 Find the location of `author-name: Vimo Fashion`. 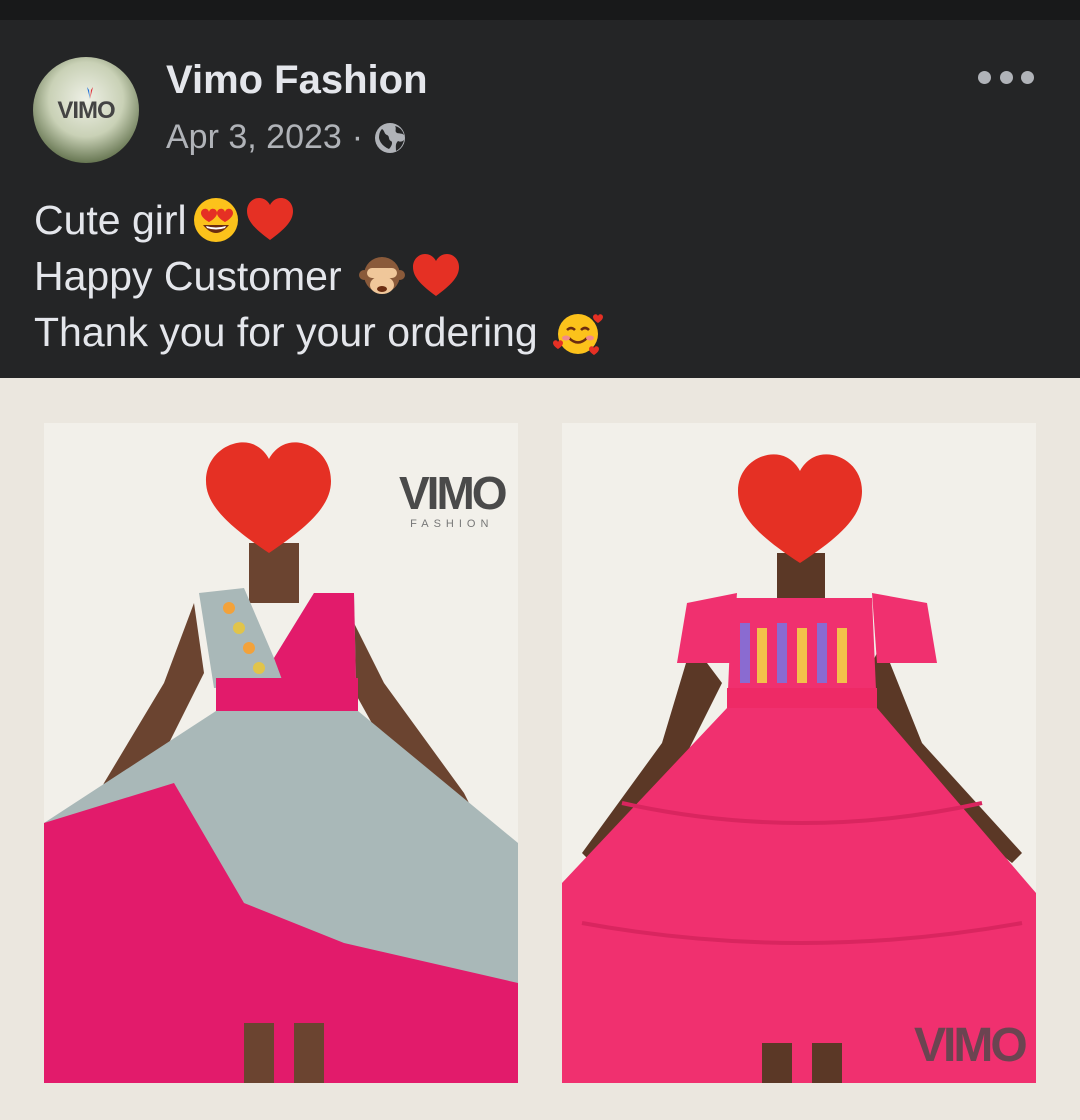

author-name: Vimo Fashion is located at coordinates (297, 80).